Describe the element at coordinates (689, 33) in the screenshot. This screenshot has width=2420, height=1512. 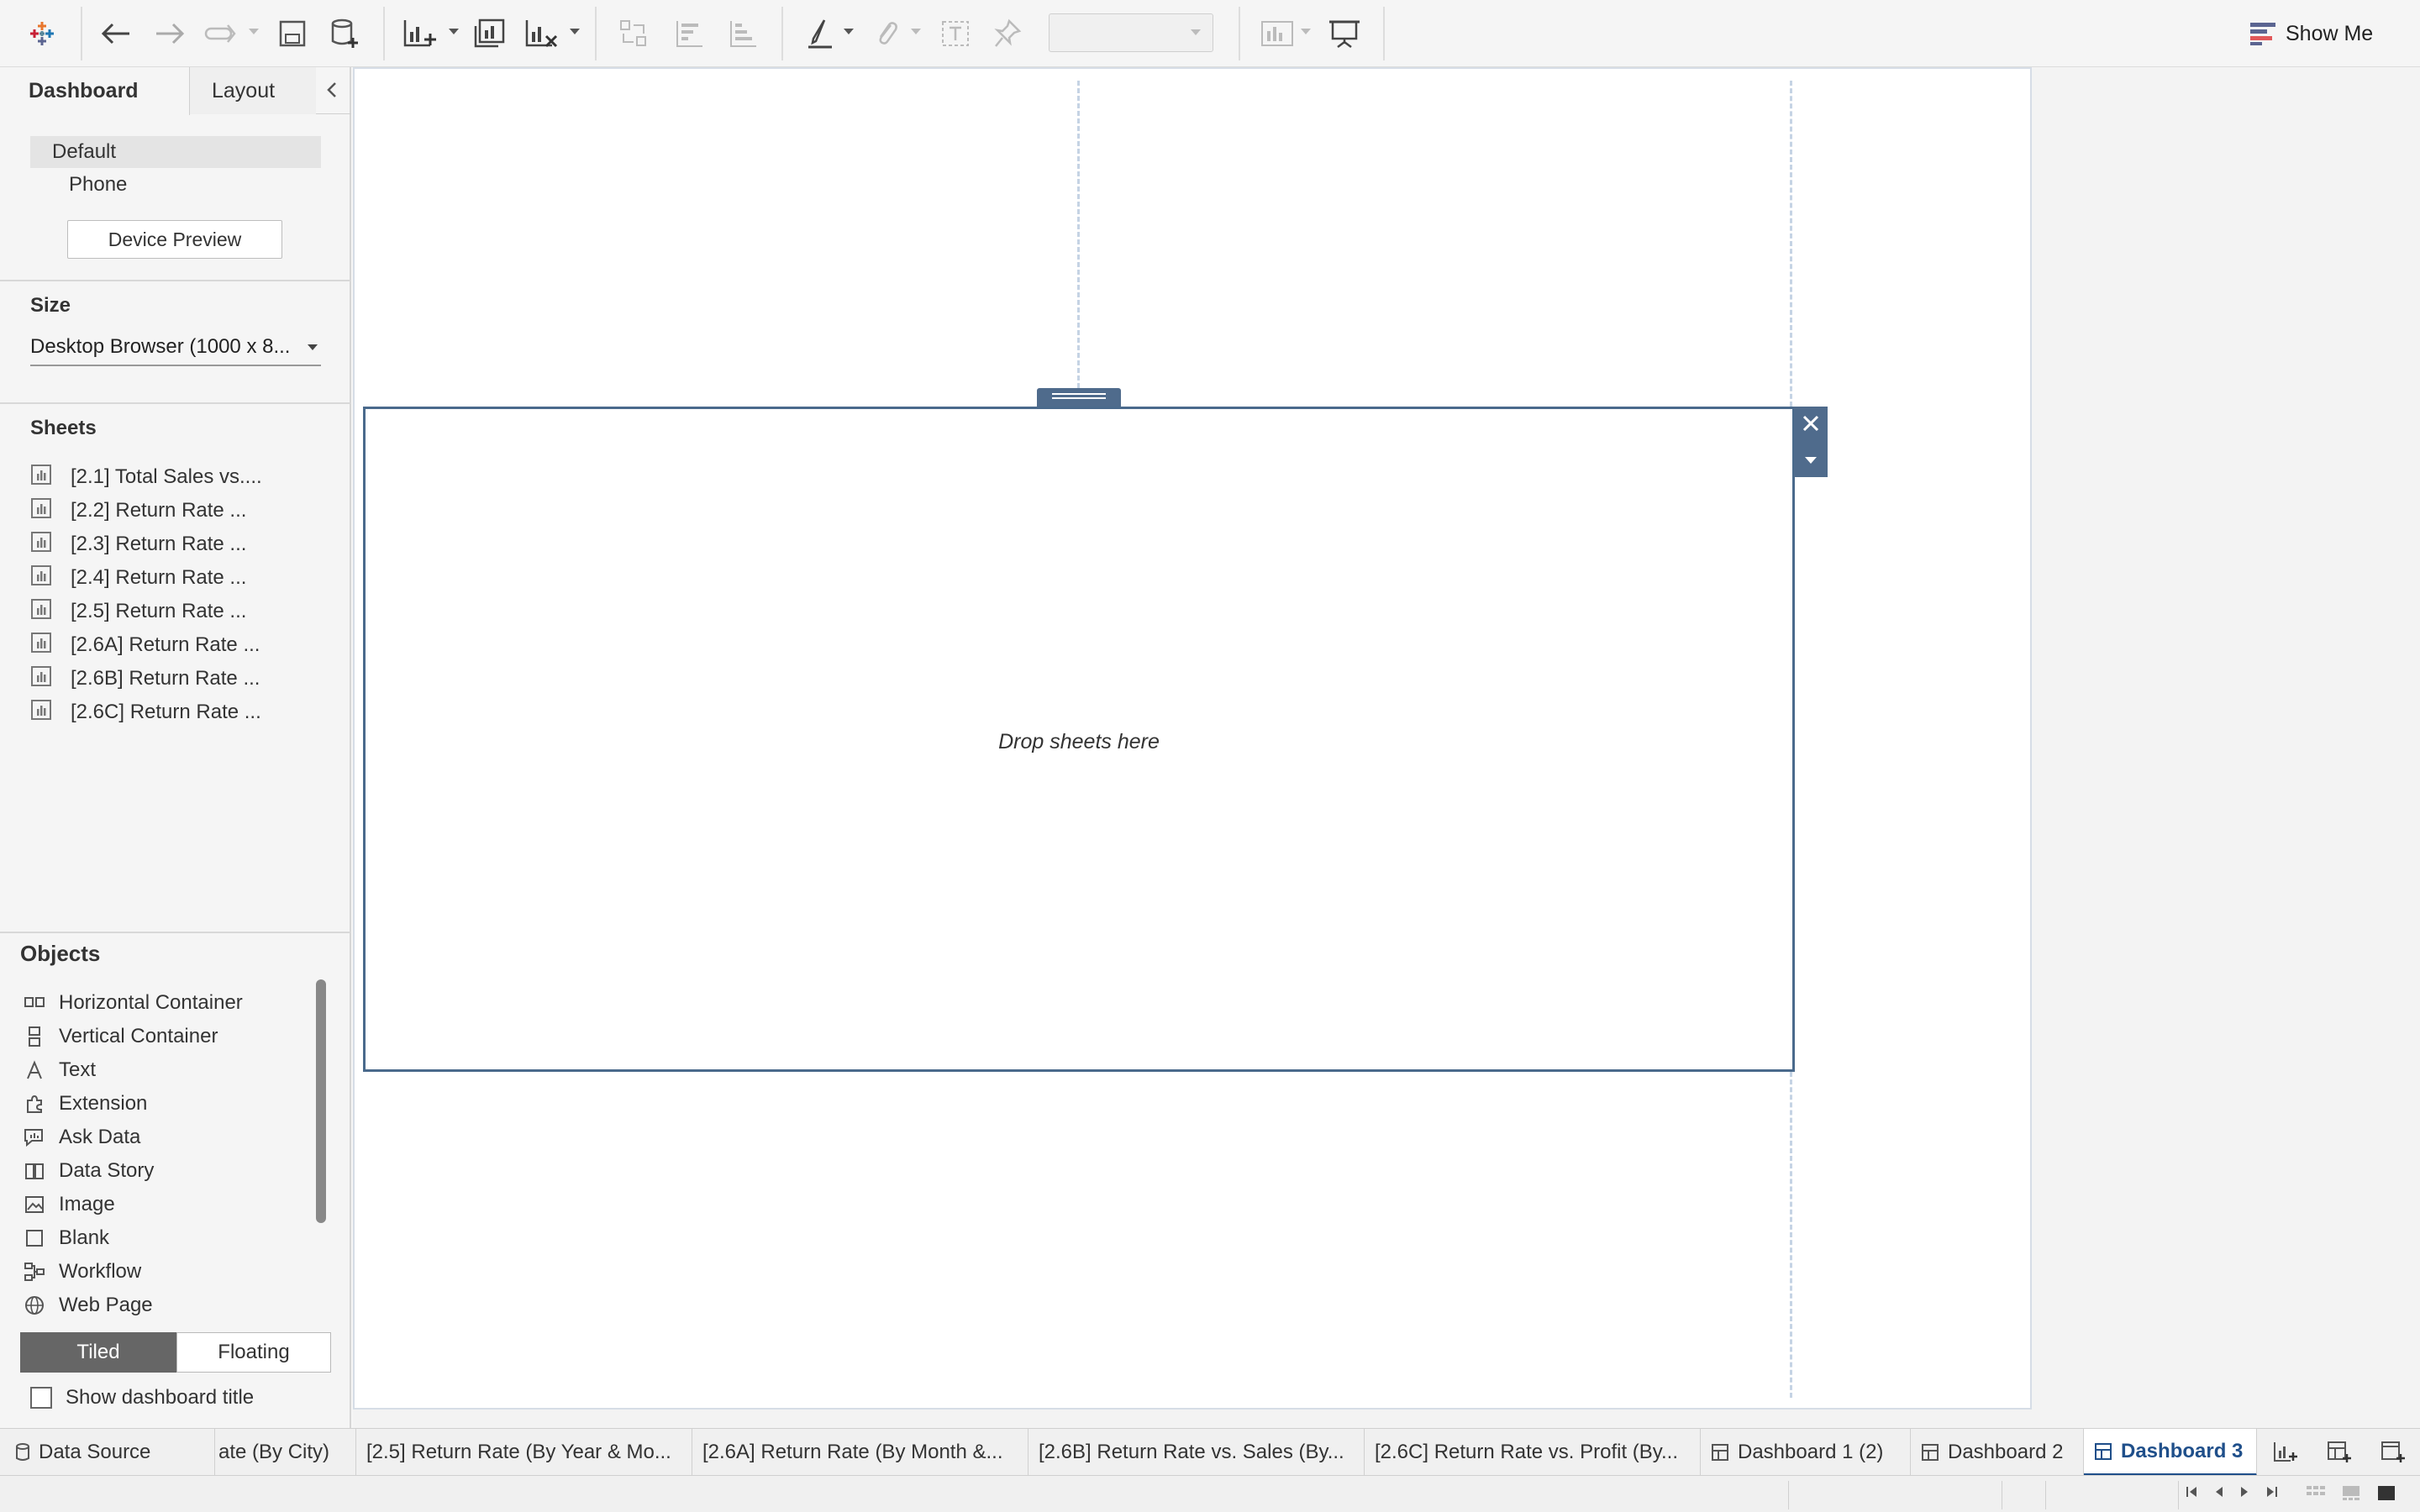
I see `sort-ascending-icon` at that location.